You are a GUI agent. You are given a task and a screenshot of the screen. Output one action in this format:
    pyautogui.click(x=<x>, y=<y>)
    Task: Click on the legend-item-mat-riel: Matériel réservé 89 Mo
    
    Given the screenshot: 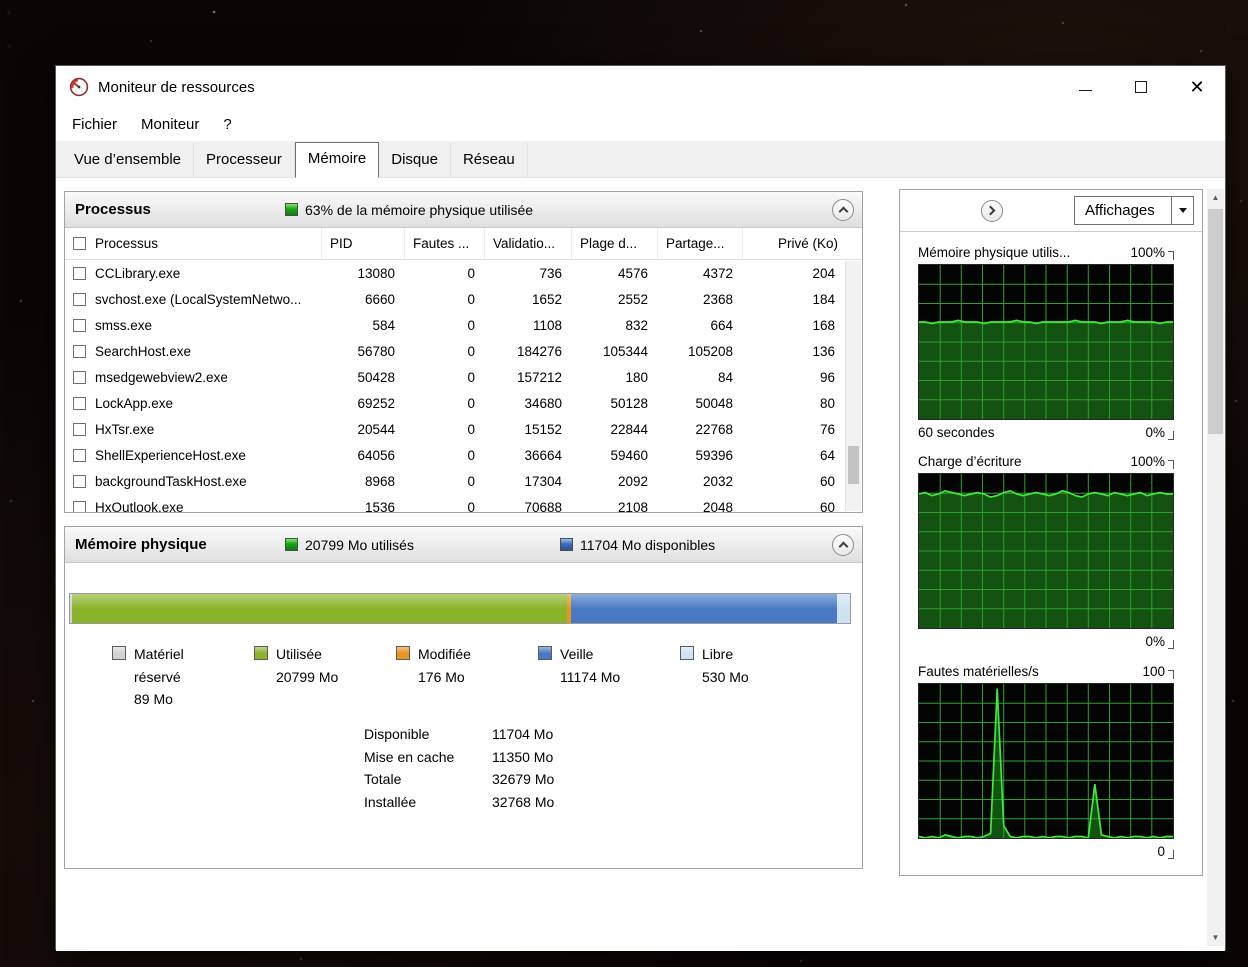 What is the action you would take?
    pyautogui.click(x=183, y=677)
    